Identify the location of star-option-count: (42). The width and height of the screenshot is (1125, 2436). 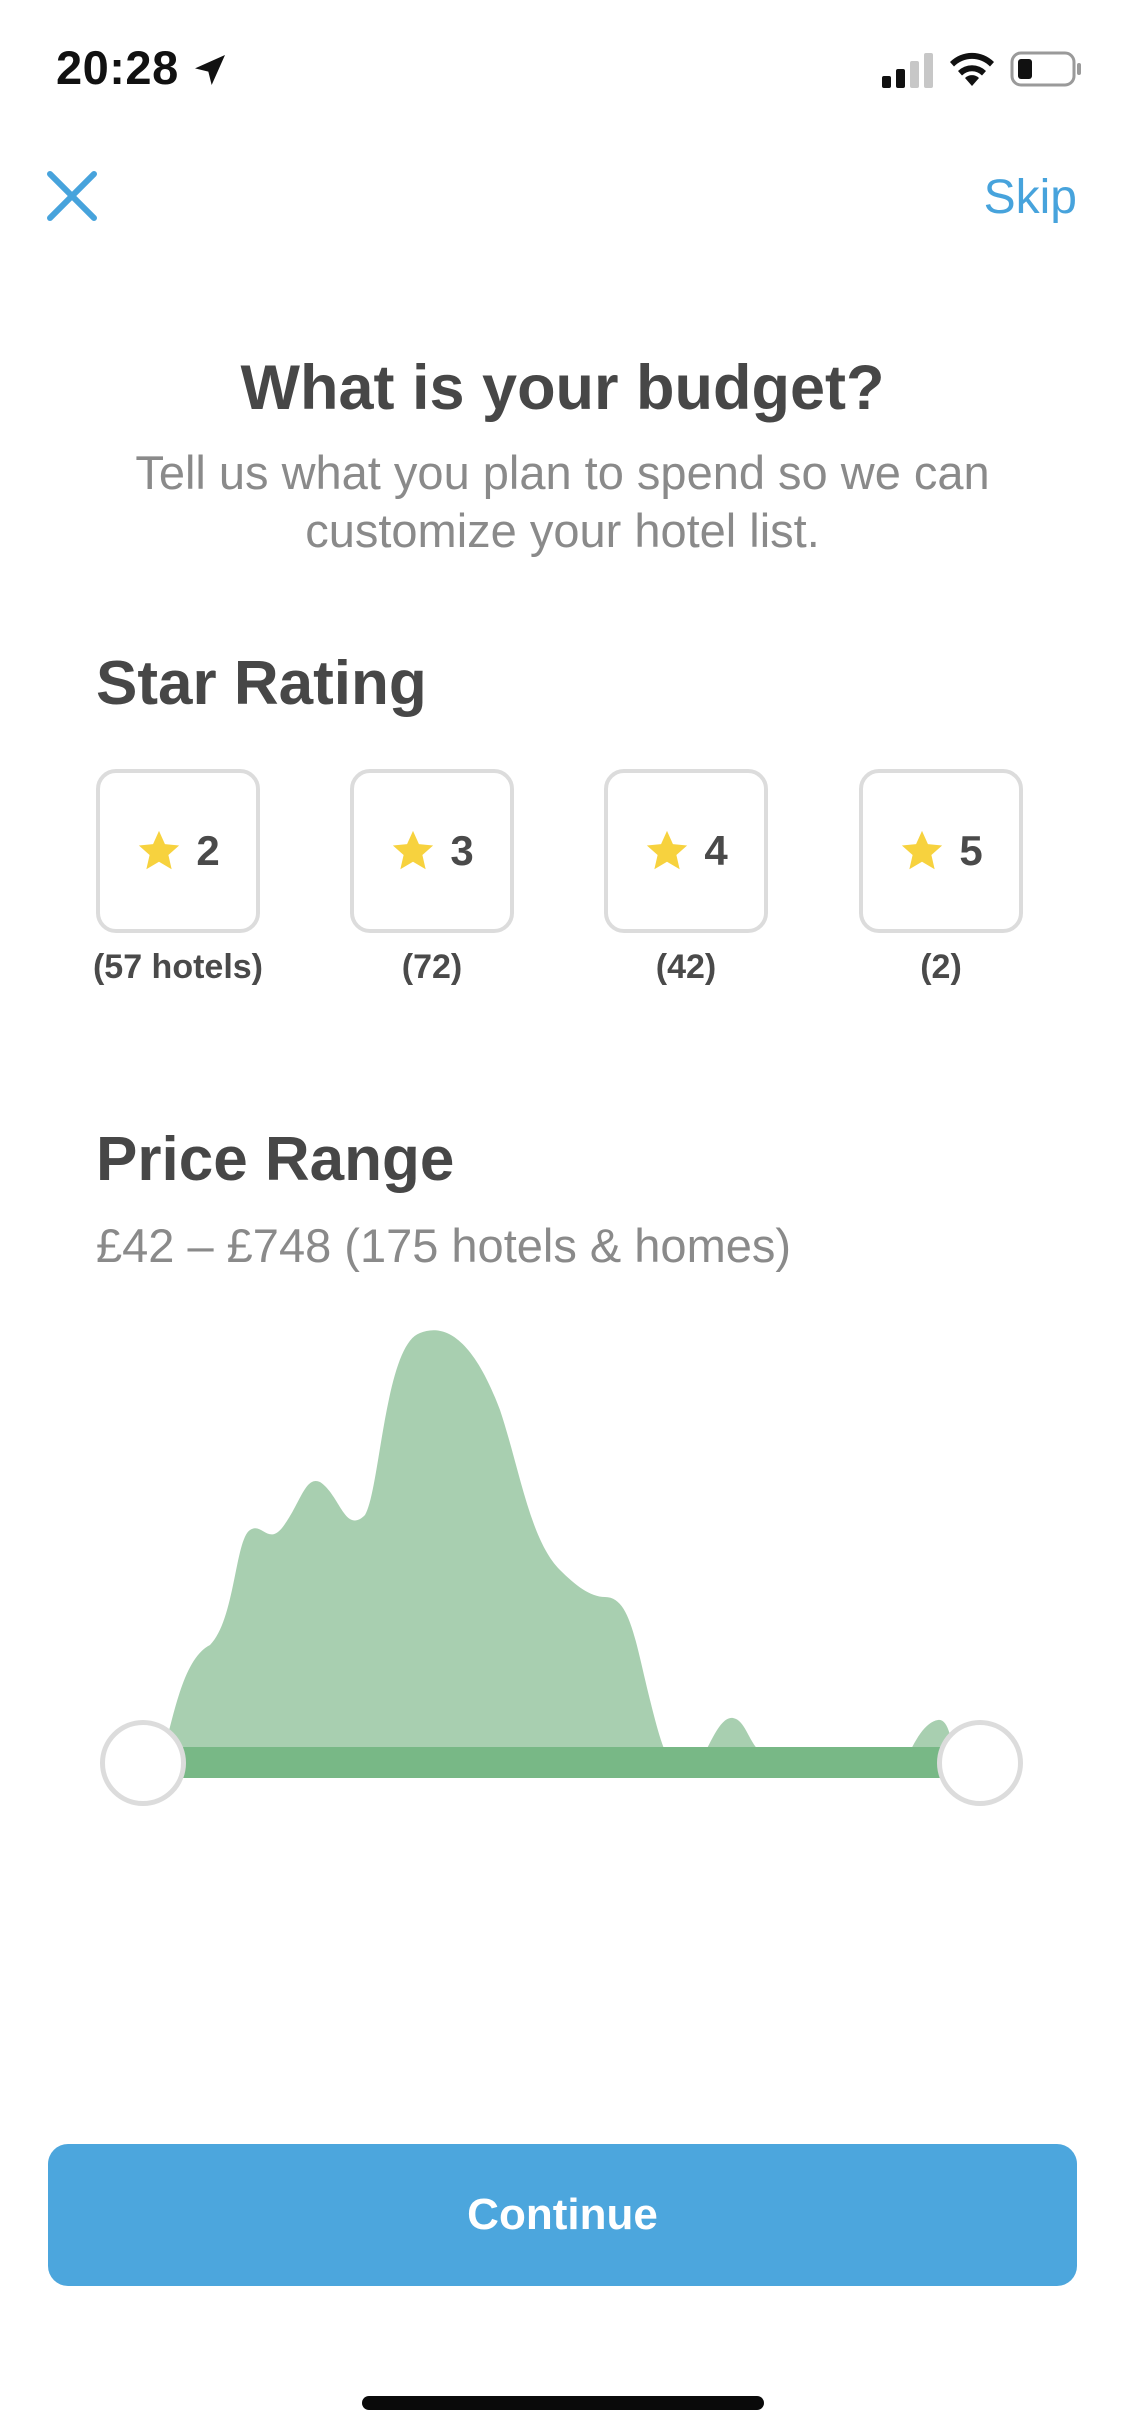
(686, 967).